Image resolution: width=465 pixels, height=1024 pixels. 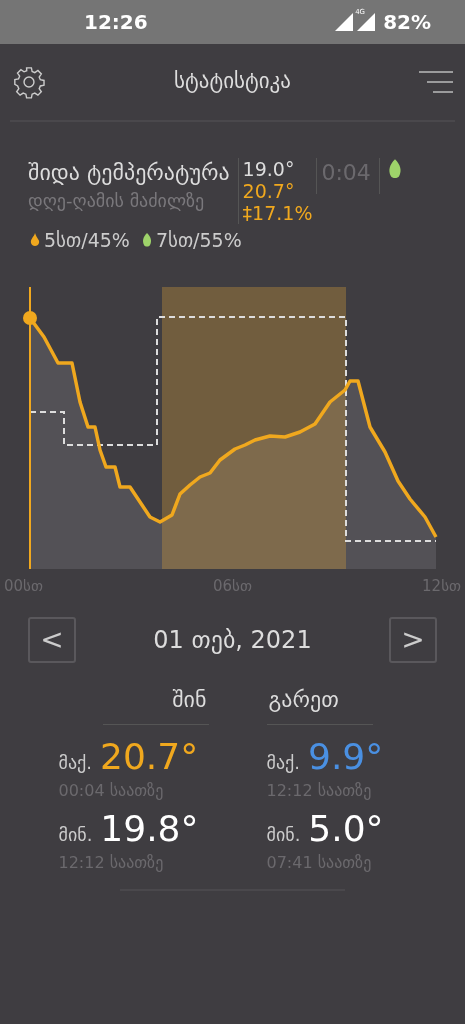 What do you see at coordinates (116, 22) in the screenshot?
I see `status-time: 12:26` at bounding box center [116, 22].